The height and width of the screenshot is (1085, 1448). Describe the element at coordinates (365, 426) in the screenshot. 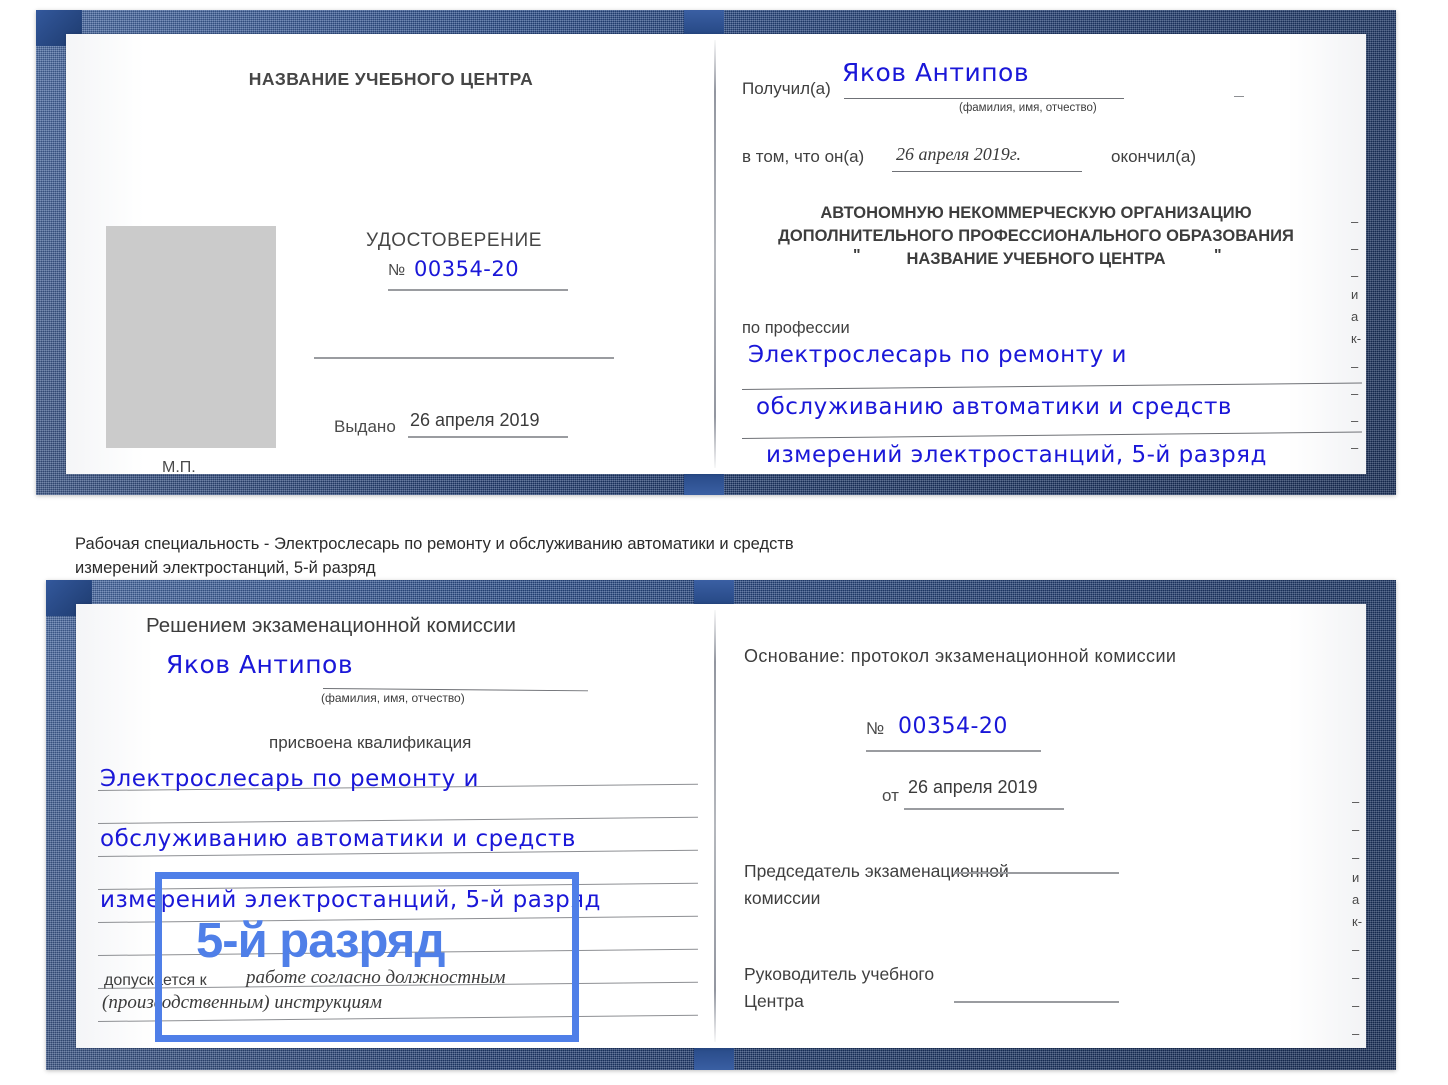

I see `top-left-issued-label: Выдано` at that location.